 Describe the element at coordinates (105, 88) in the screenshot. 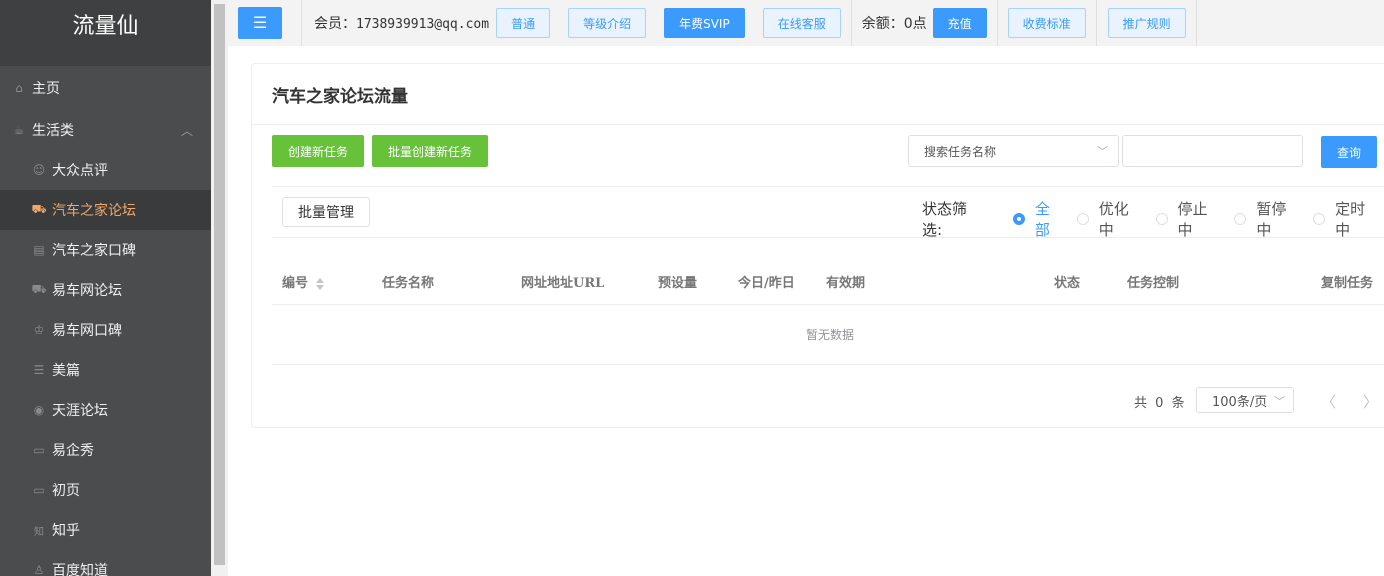

I see `sidebar-item-home: ⌂ 主页` at that location.